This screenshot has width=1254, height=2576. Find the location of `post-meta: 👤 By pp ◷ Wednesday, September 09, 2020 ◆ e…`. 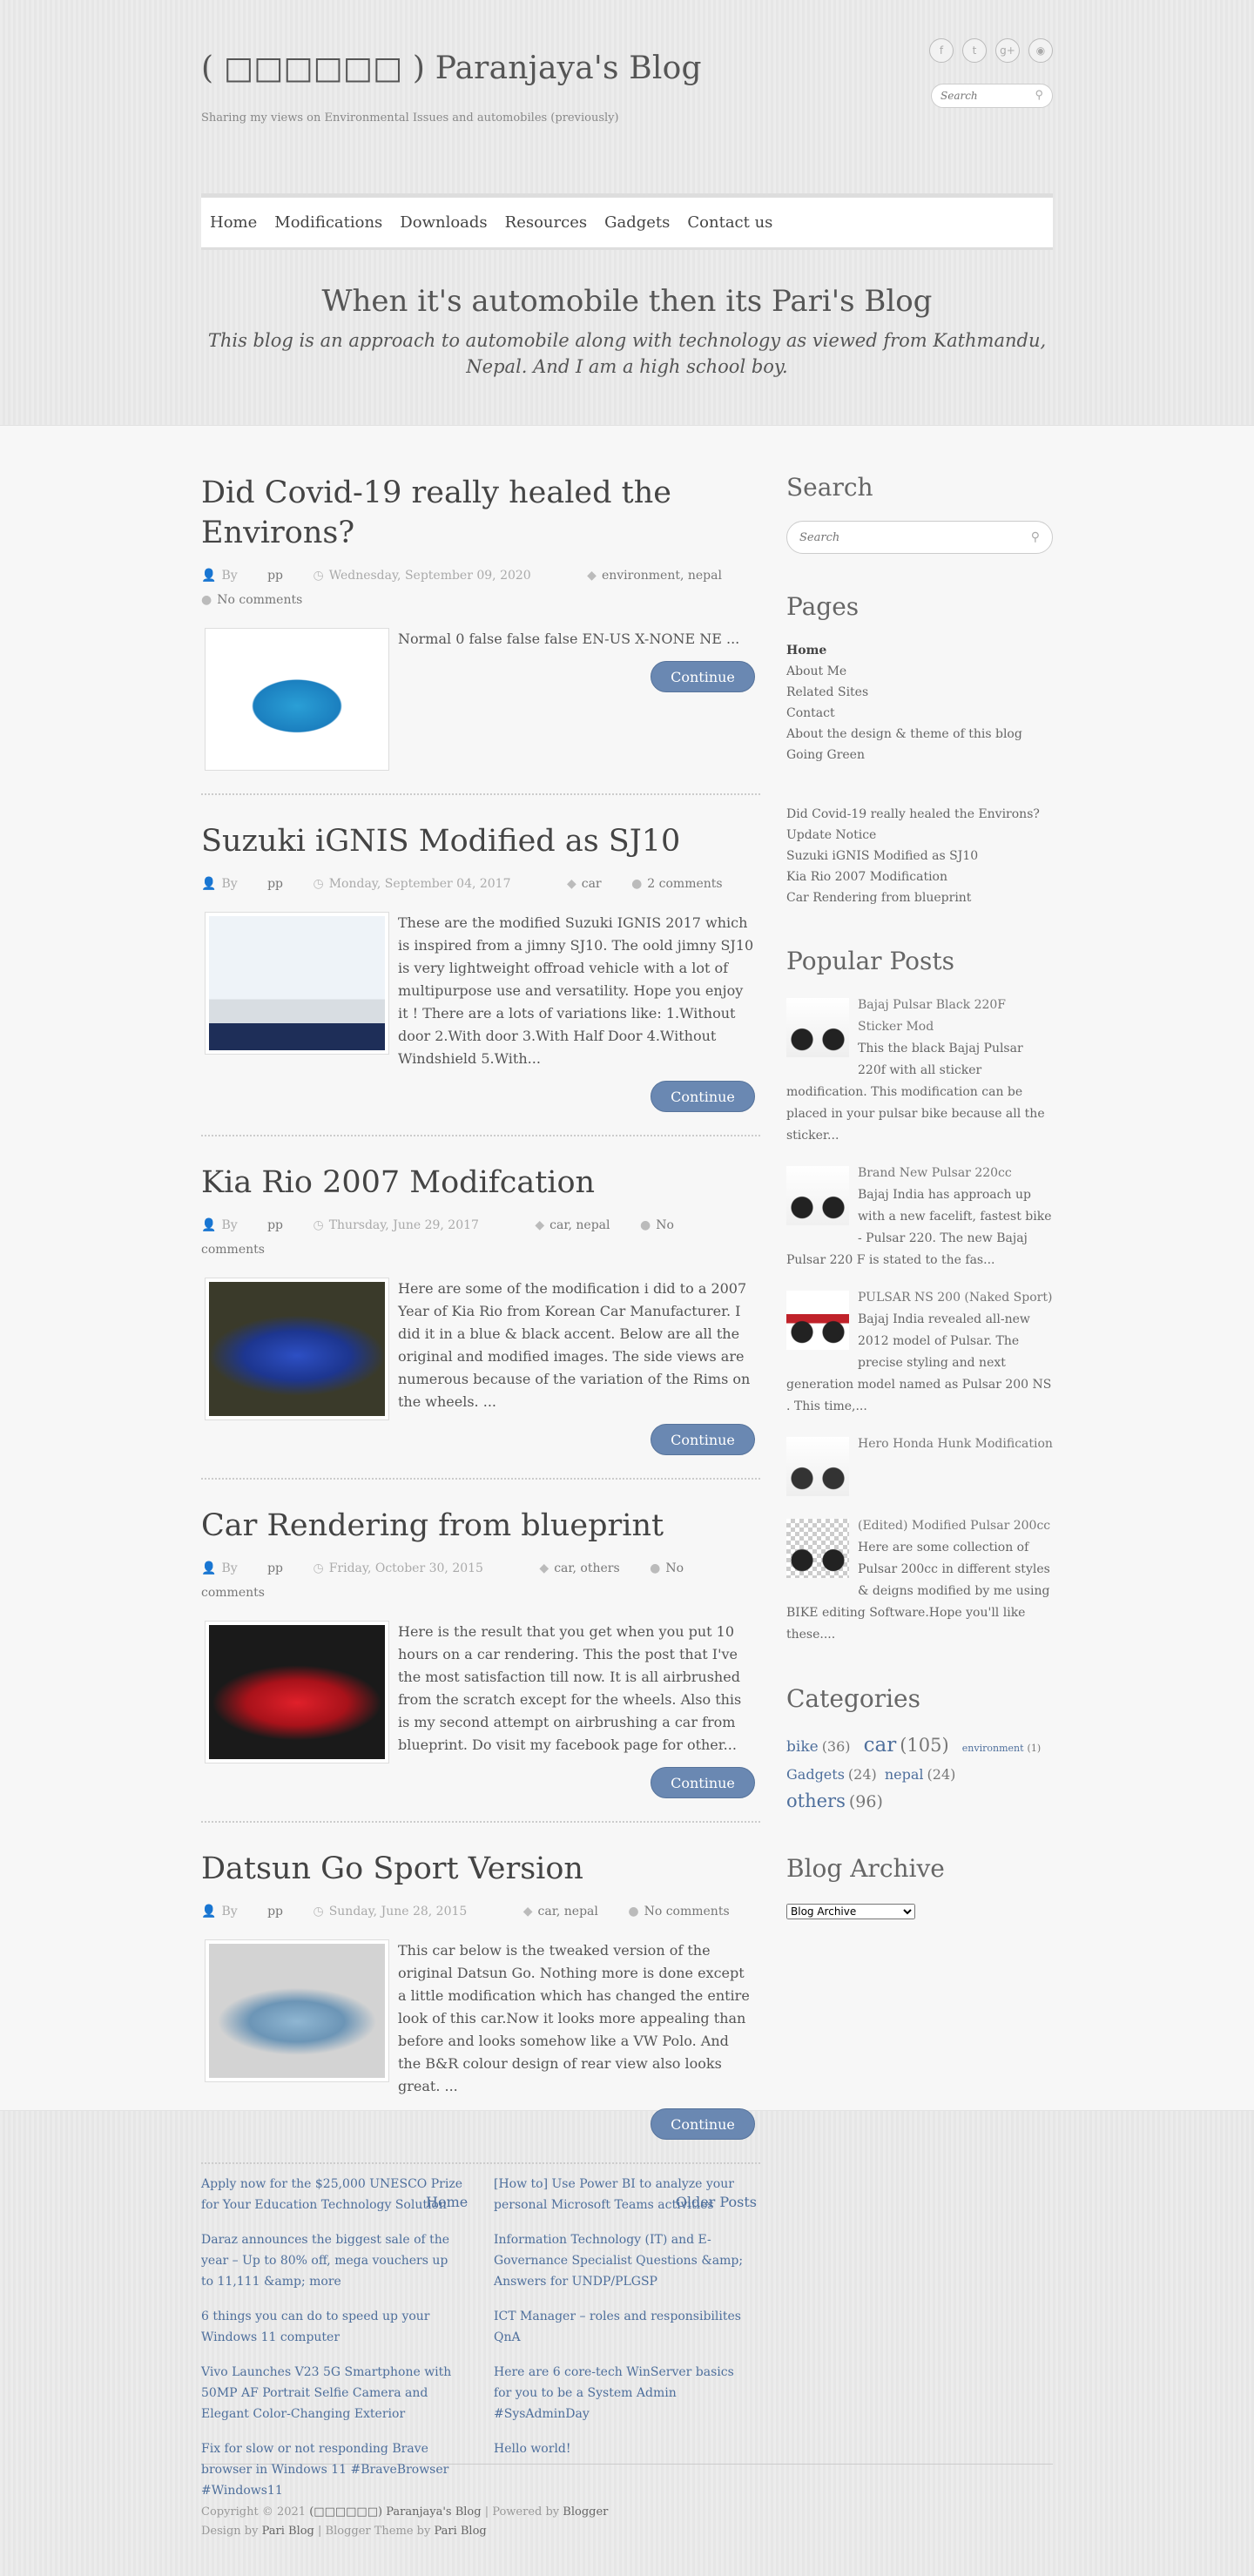

post-meta: 👤 By pp ◷ Wednesday, September 09, 2020 ◆ e… is located at coordinates (461, 588).